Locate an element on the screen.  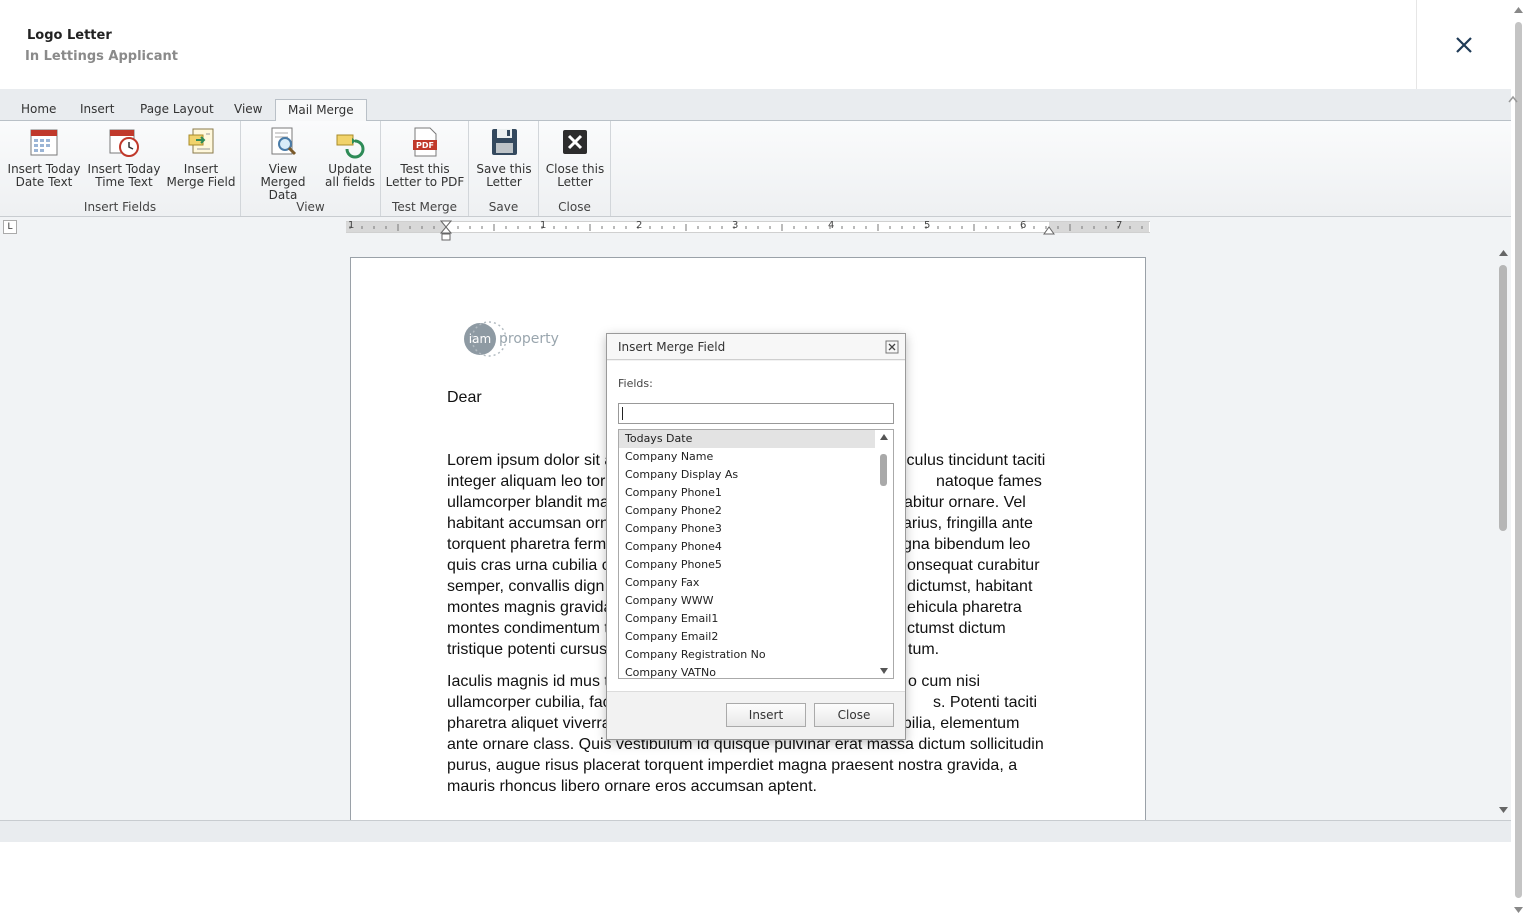
line-text: Iaculis magnis id mus t is located at coordinates (528, 681).